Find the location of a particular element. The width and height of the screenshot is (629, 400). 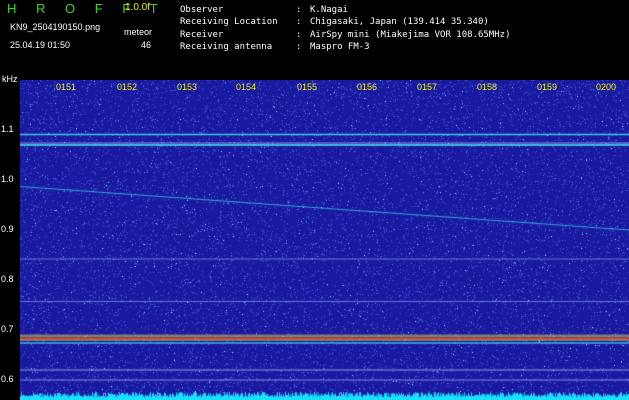

y-tick-label: 1.1 is located at coordinates (7, 129).